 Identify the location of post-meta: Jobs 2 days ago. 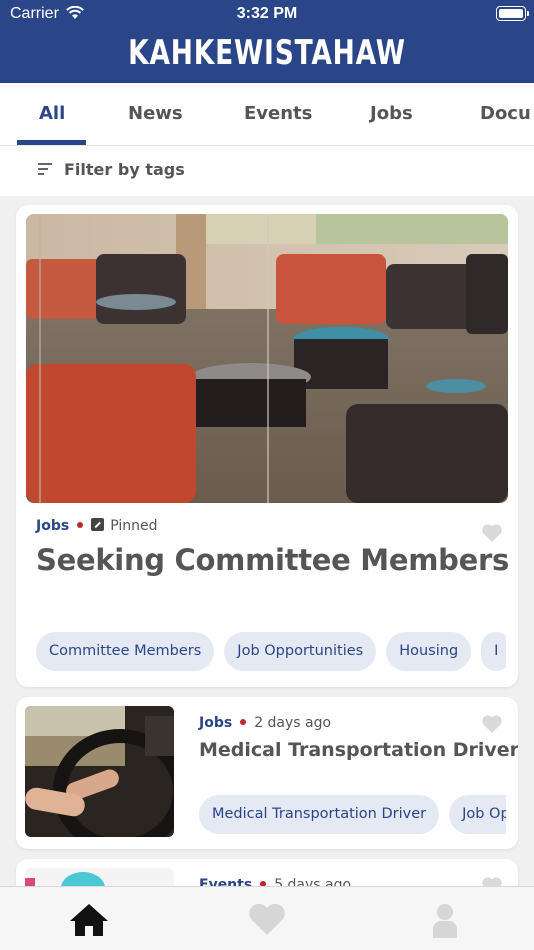
(265, 723).